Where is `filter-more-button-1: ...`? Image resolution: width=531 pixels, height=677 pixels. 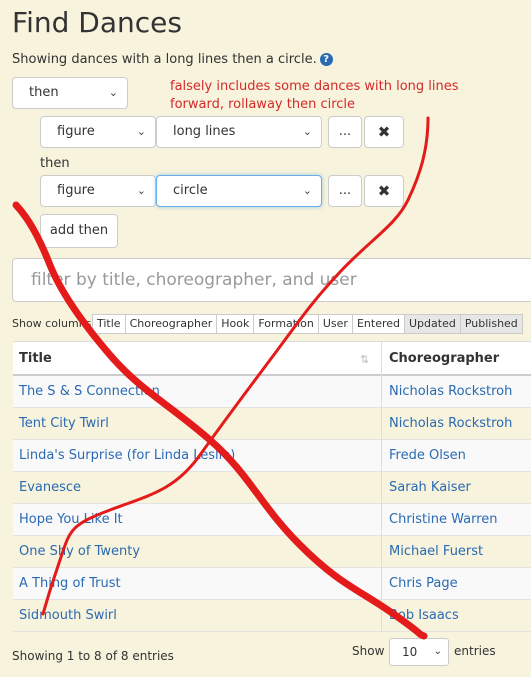
filter-more-button-1: ... is located at coordinates (345, 132).